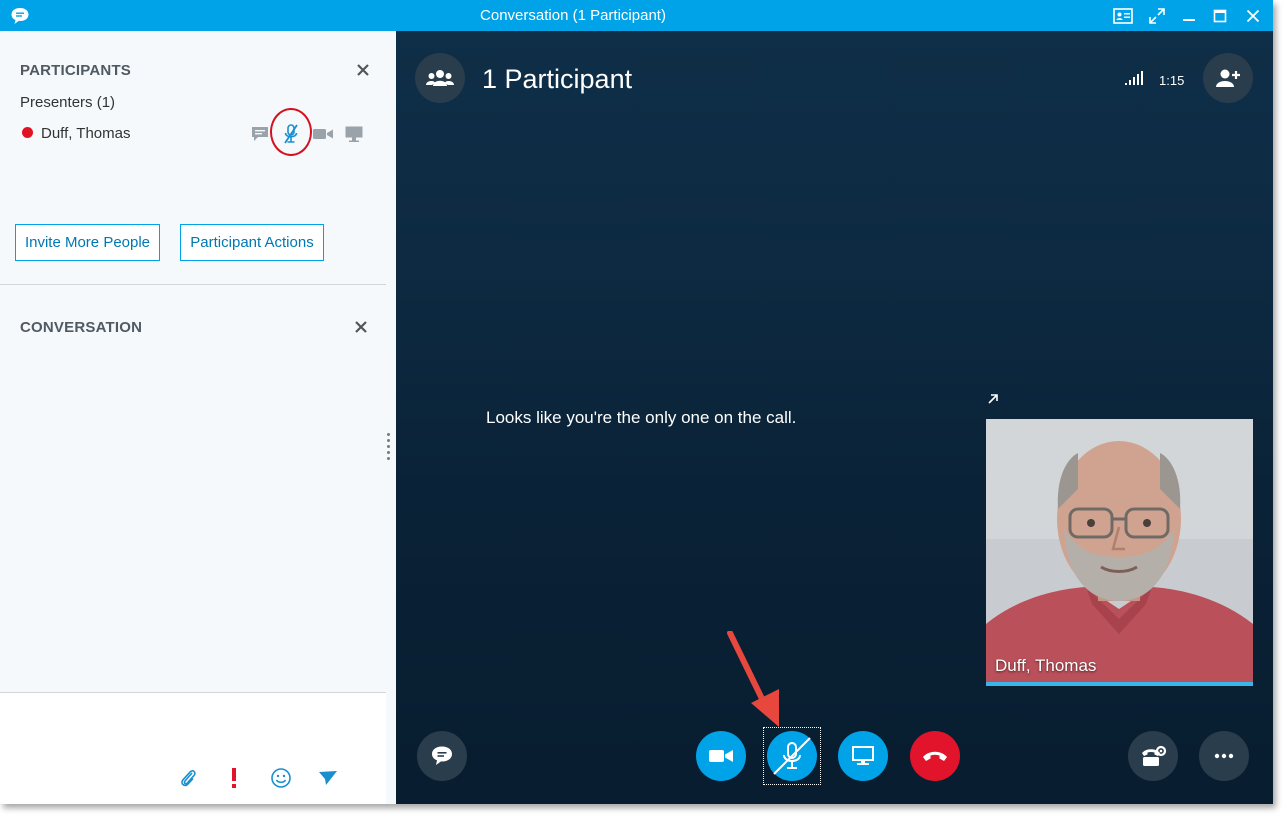 The width and height of the screenshot is (1287, 819). Describe the element at coordinates (81, 327) in the screenshot. I see `conversation-heading: CONVERSATION` at that location.